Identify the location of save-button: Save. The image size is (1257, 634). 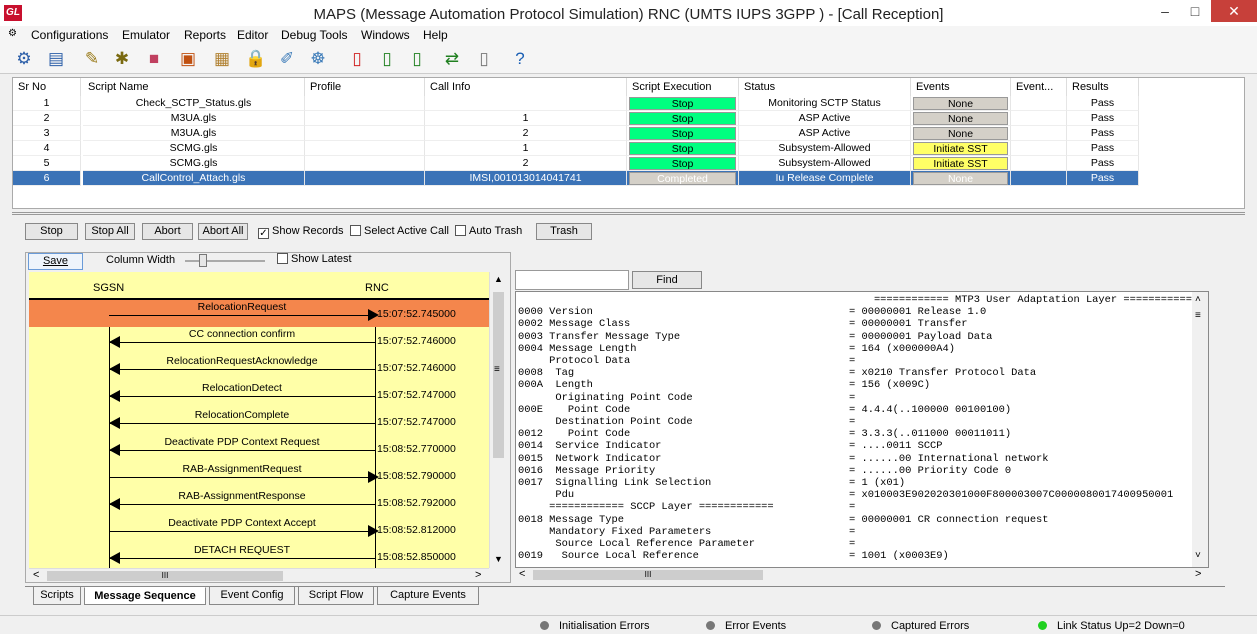
(55, 261).